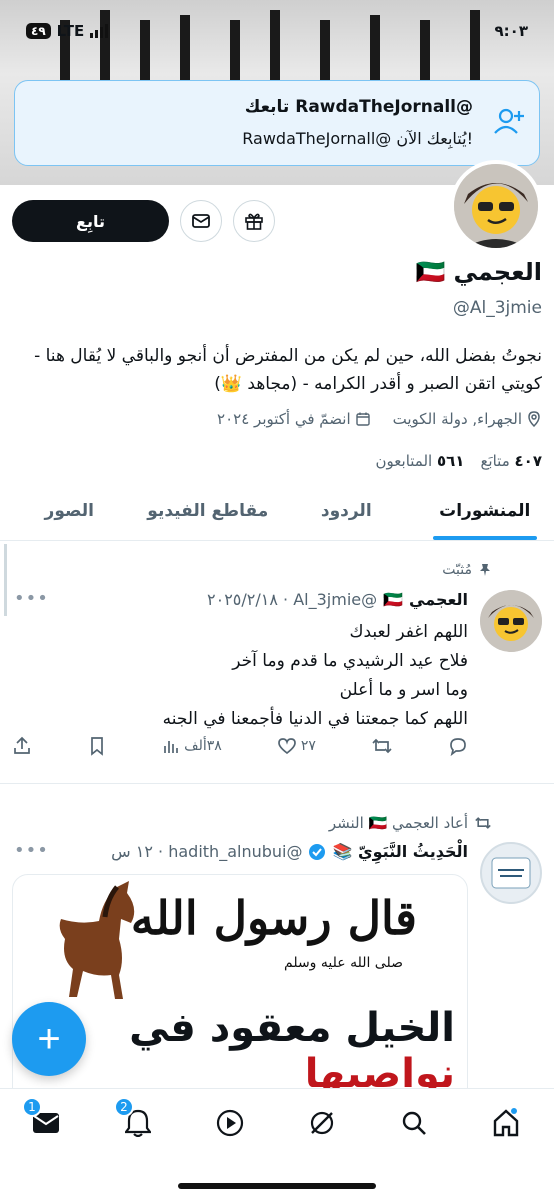 Image resolution: width=554 pixels, height=1199 pixels. What do you see at coordinates (284, 419) in the screenshot?
I see `join-date-text: انضمّ في أكتوبر ٢٠٢٤` at bounding box center [284, 419].